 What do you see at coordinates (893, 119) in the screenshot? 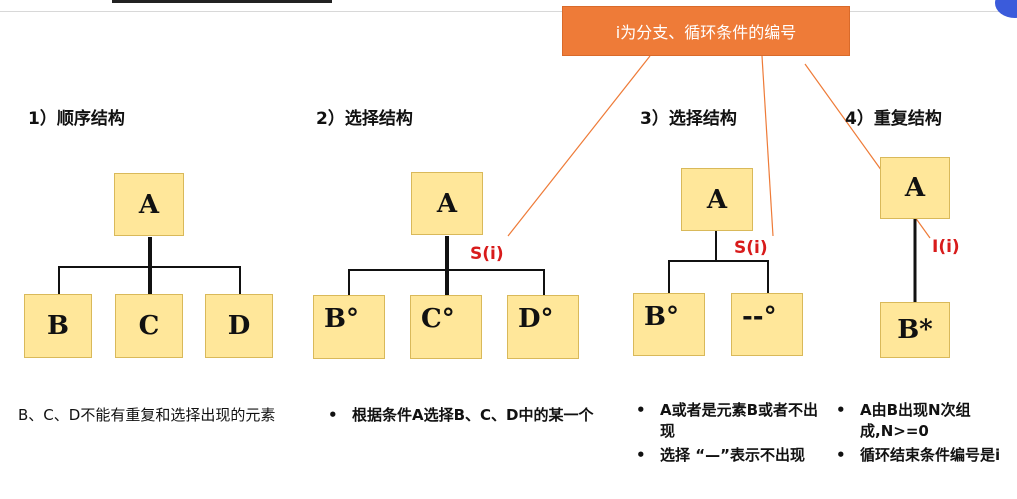
I see `heading-repetition: 4）重复结构` at bounding box center [893, 119].